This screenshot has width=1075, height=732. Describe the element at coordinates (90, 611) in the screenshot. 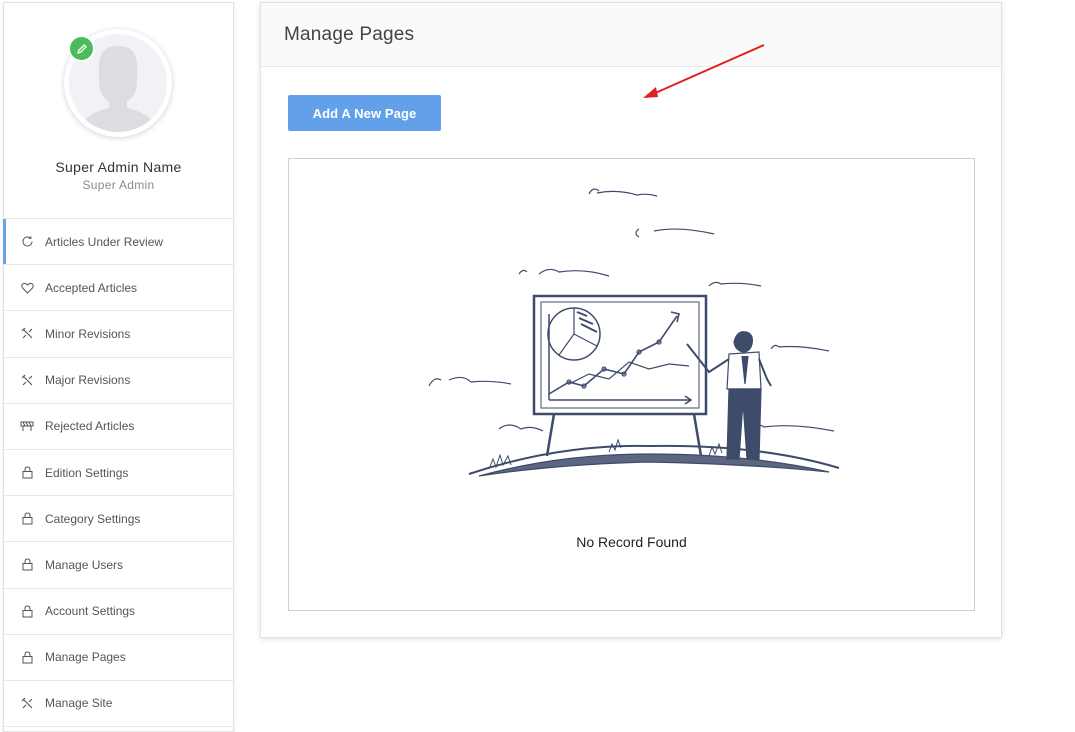

I see `sidebar-item-label: Account Settings` at that location.